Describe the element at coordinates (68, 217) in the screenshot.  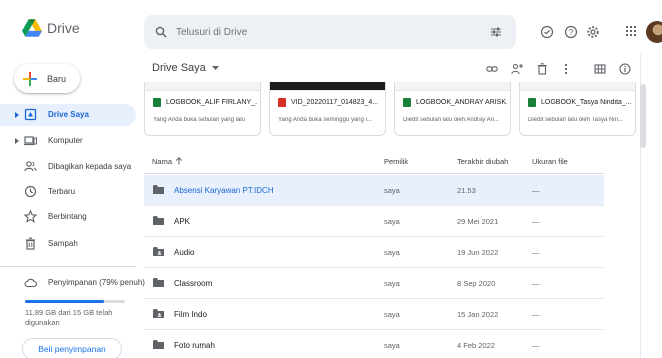
I see `sidebar-item-starred: Berbintang` at that location.